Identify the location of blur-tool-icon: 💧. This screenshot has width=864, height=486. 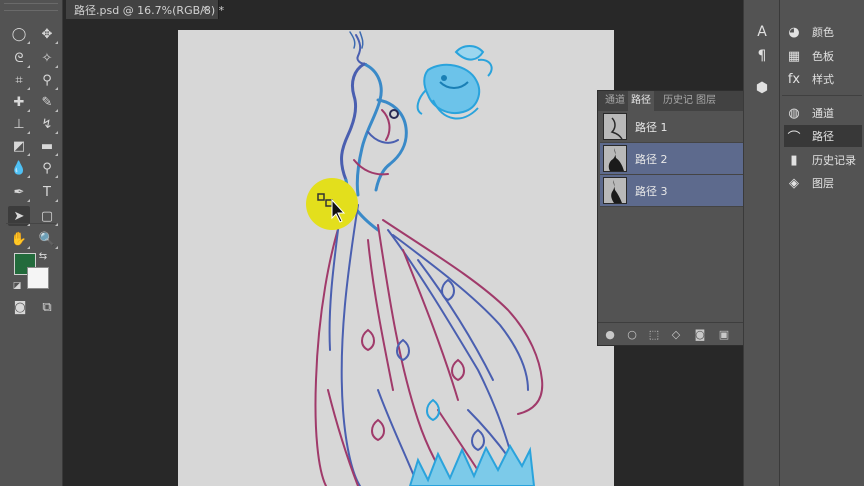
(19, 168).